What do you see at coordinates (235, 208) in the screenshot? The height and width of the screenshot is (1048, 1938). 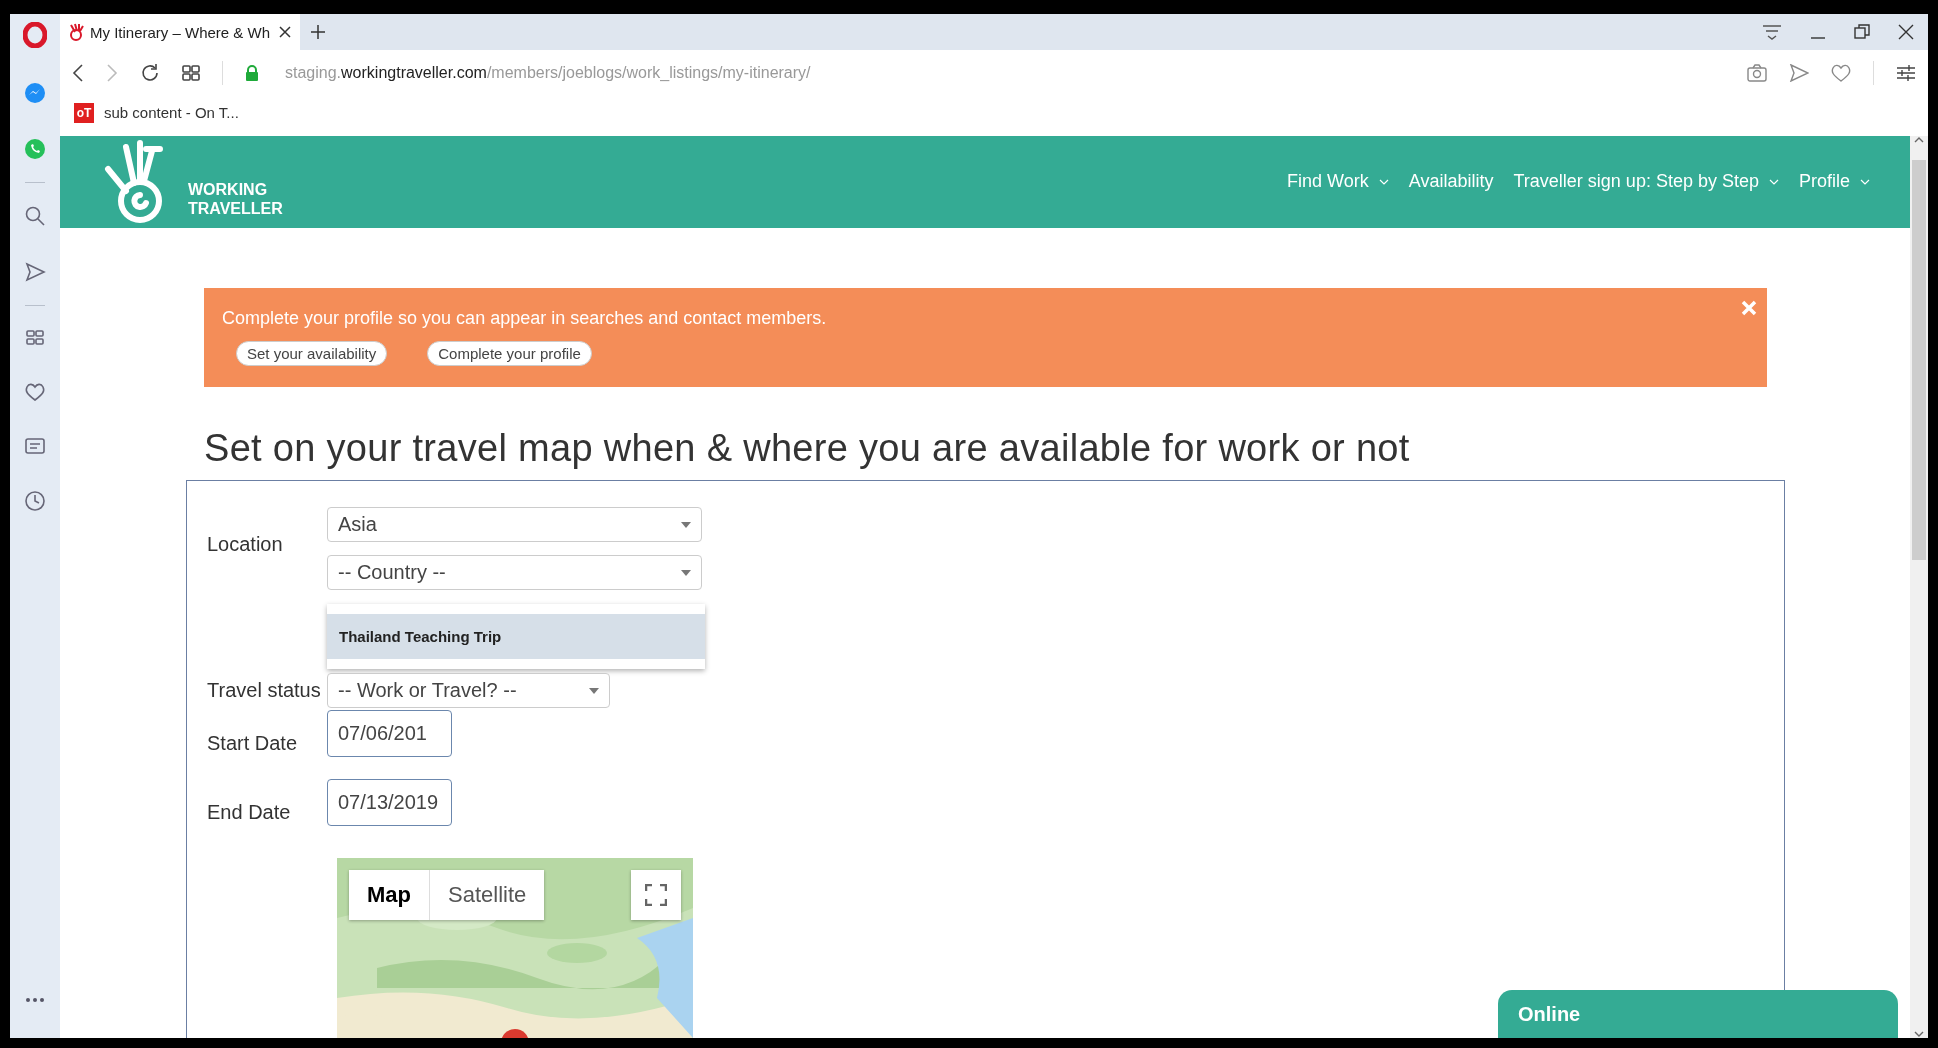 I see `logo-text: TRAVELLER` at bounding box center [235, 208].